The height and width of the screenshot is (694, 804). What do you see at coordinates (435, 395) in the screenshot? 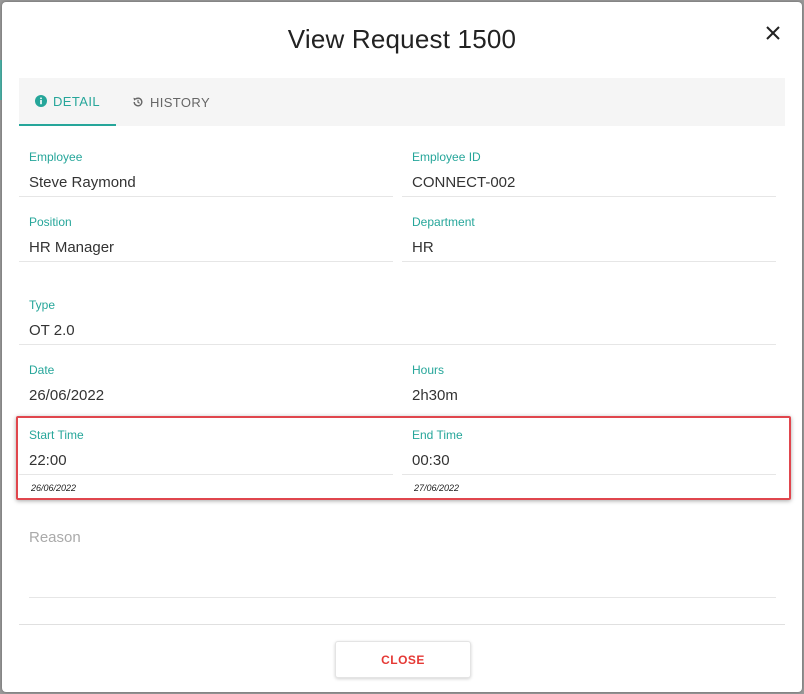
I see `hours-value: 2h30m` at bounding box center [435, 395].